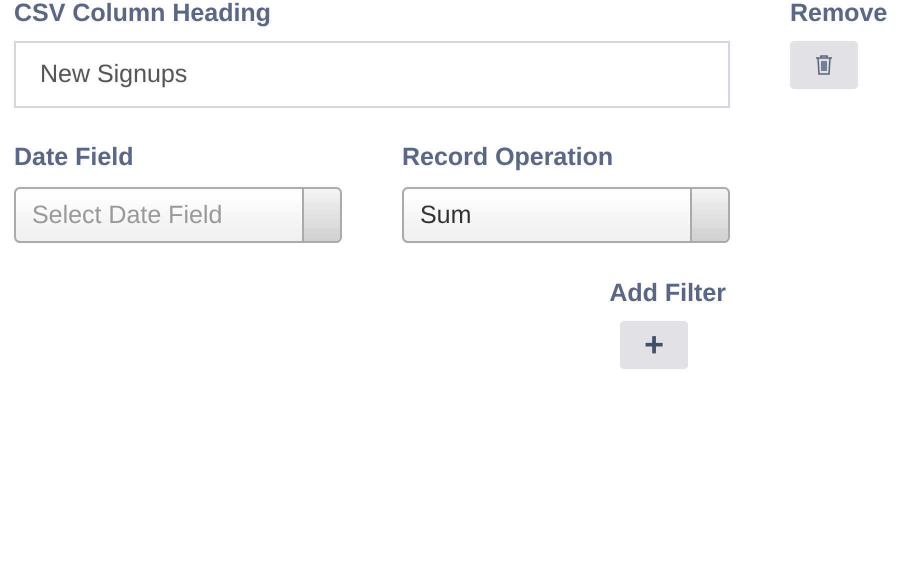 This screenshot has height=562, width=920. I want to click on add-filter-button: +, so click(654, 345).